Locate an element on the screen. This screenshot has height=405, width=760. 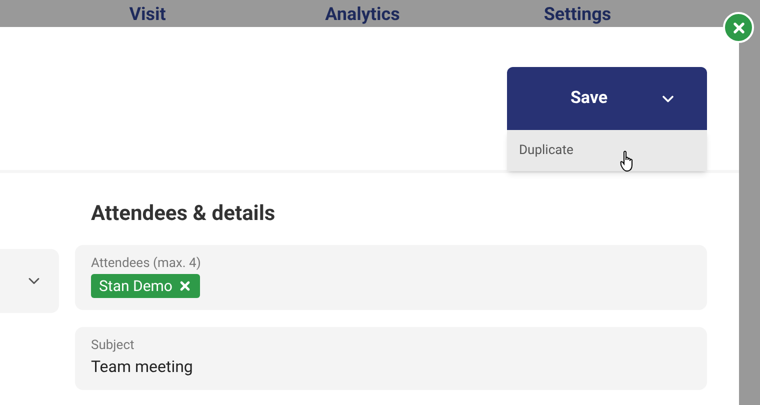
menu-item: Duplicate is located at coordinates (607, 150).